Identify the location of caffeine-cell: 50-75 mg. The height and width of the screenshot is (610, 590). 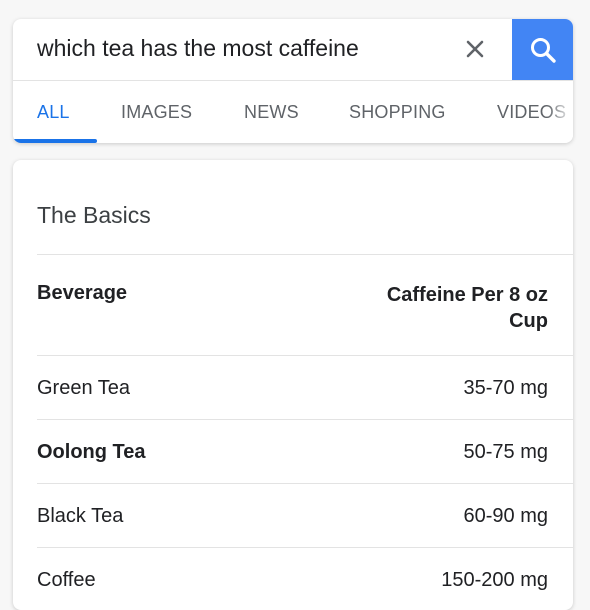
(506, 452).